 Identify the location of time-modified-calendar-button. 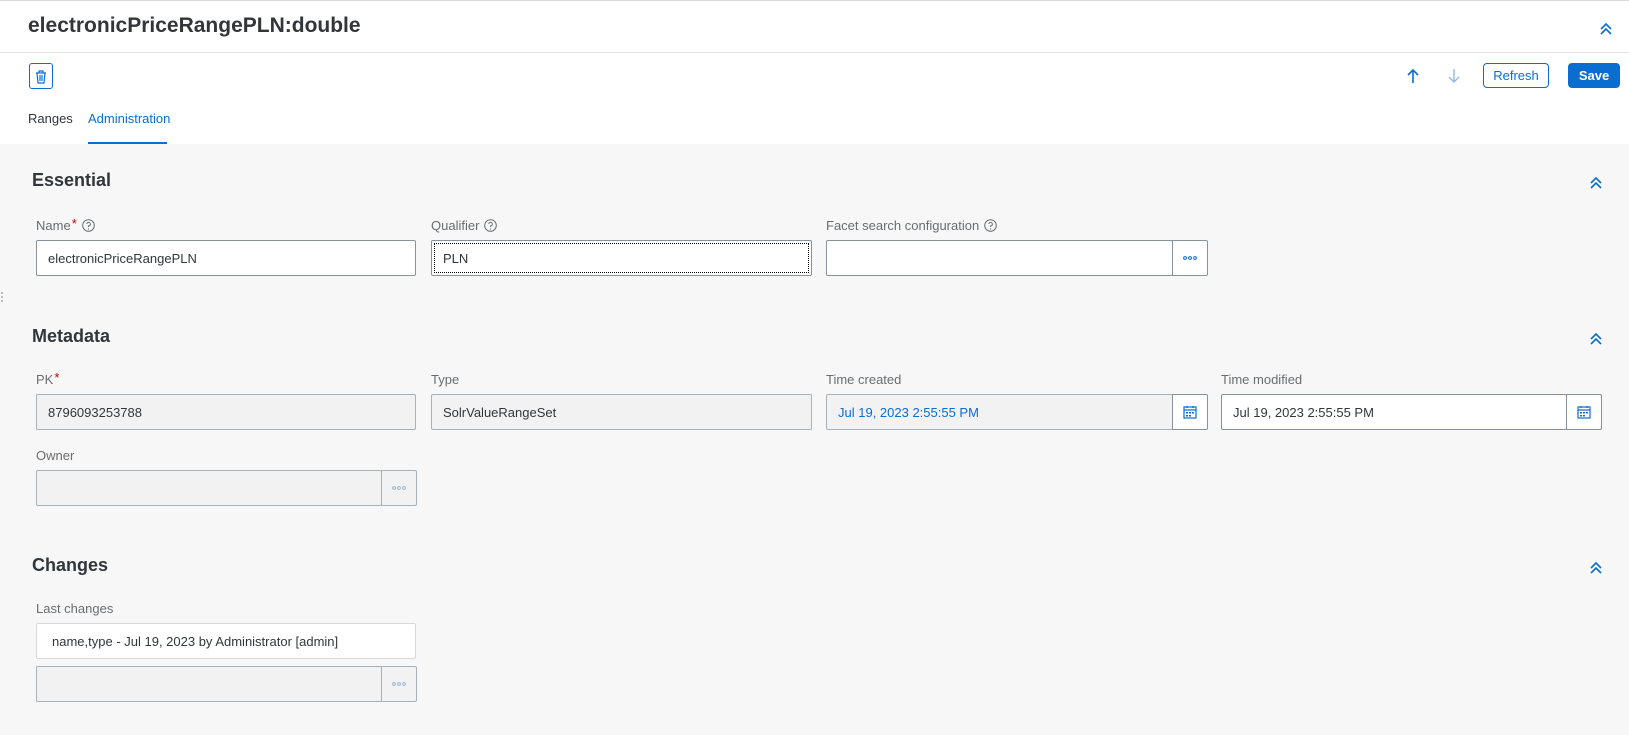
(1584, 412).